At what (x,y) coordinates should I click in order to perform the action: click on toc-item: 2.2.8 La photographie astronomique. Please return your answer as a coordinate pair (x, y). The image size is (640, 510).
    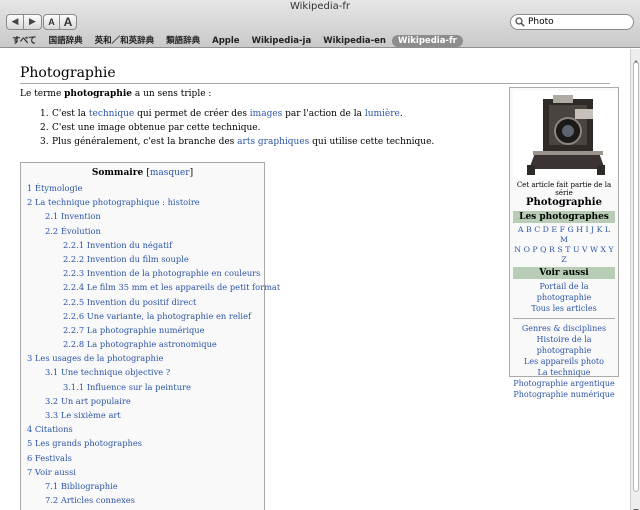
    Looking at the image, I should click on (142, 344).